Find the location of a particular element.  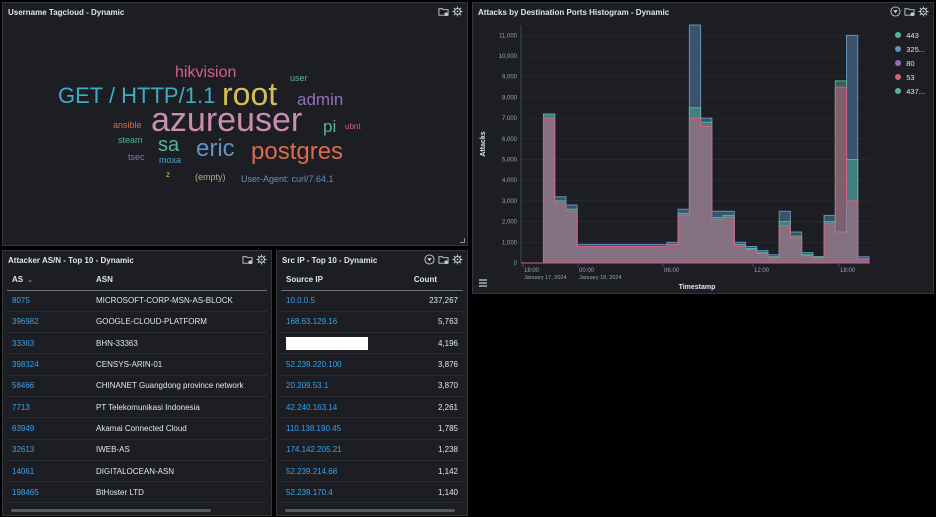

tag-word: z is located at coordinates (168, 175).